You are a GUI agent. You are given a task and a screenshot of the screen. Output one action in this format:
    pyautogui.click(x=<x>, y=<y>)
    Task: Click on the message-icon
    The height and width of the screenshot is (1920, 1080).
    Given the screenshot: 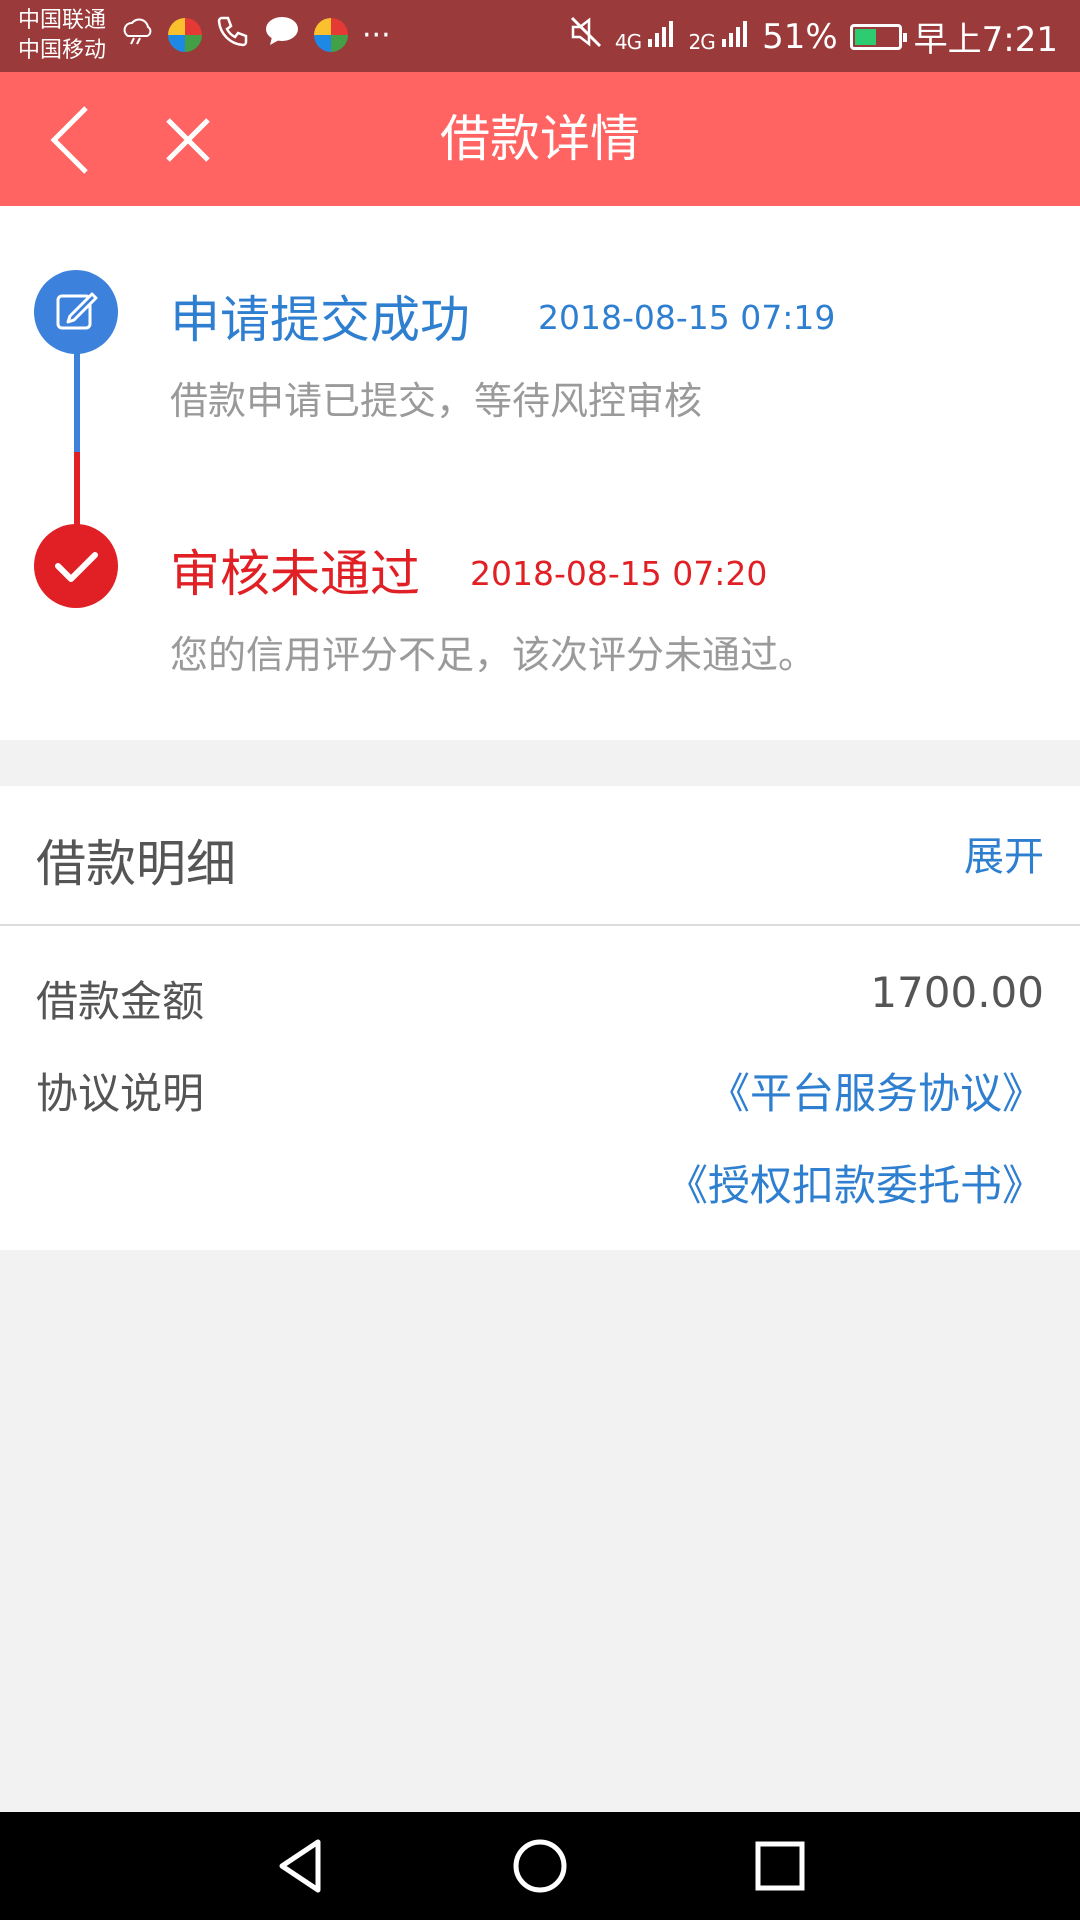 What is the action you would take?
    pyautogui.click(x=282, y=35)
    